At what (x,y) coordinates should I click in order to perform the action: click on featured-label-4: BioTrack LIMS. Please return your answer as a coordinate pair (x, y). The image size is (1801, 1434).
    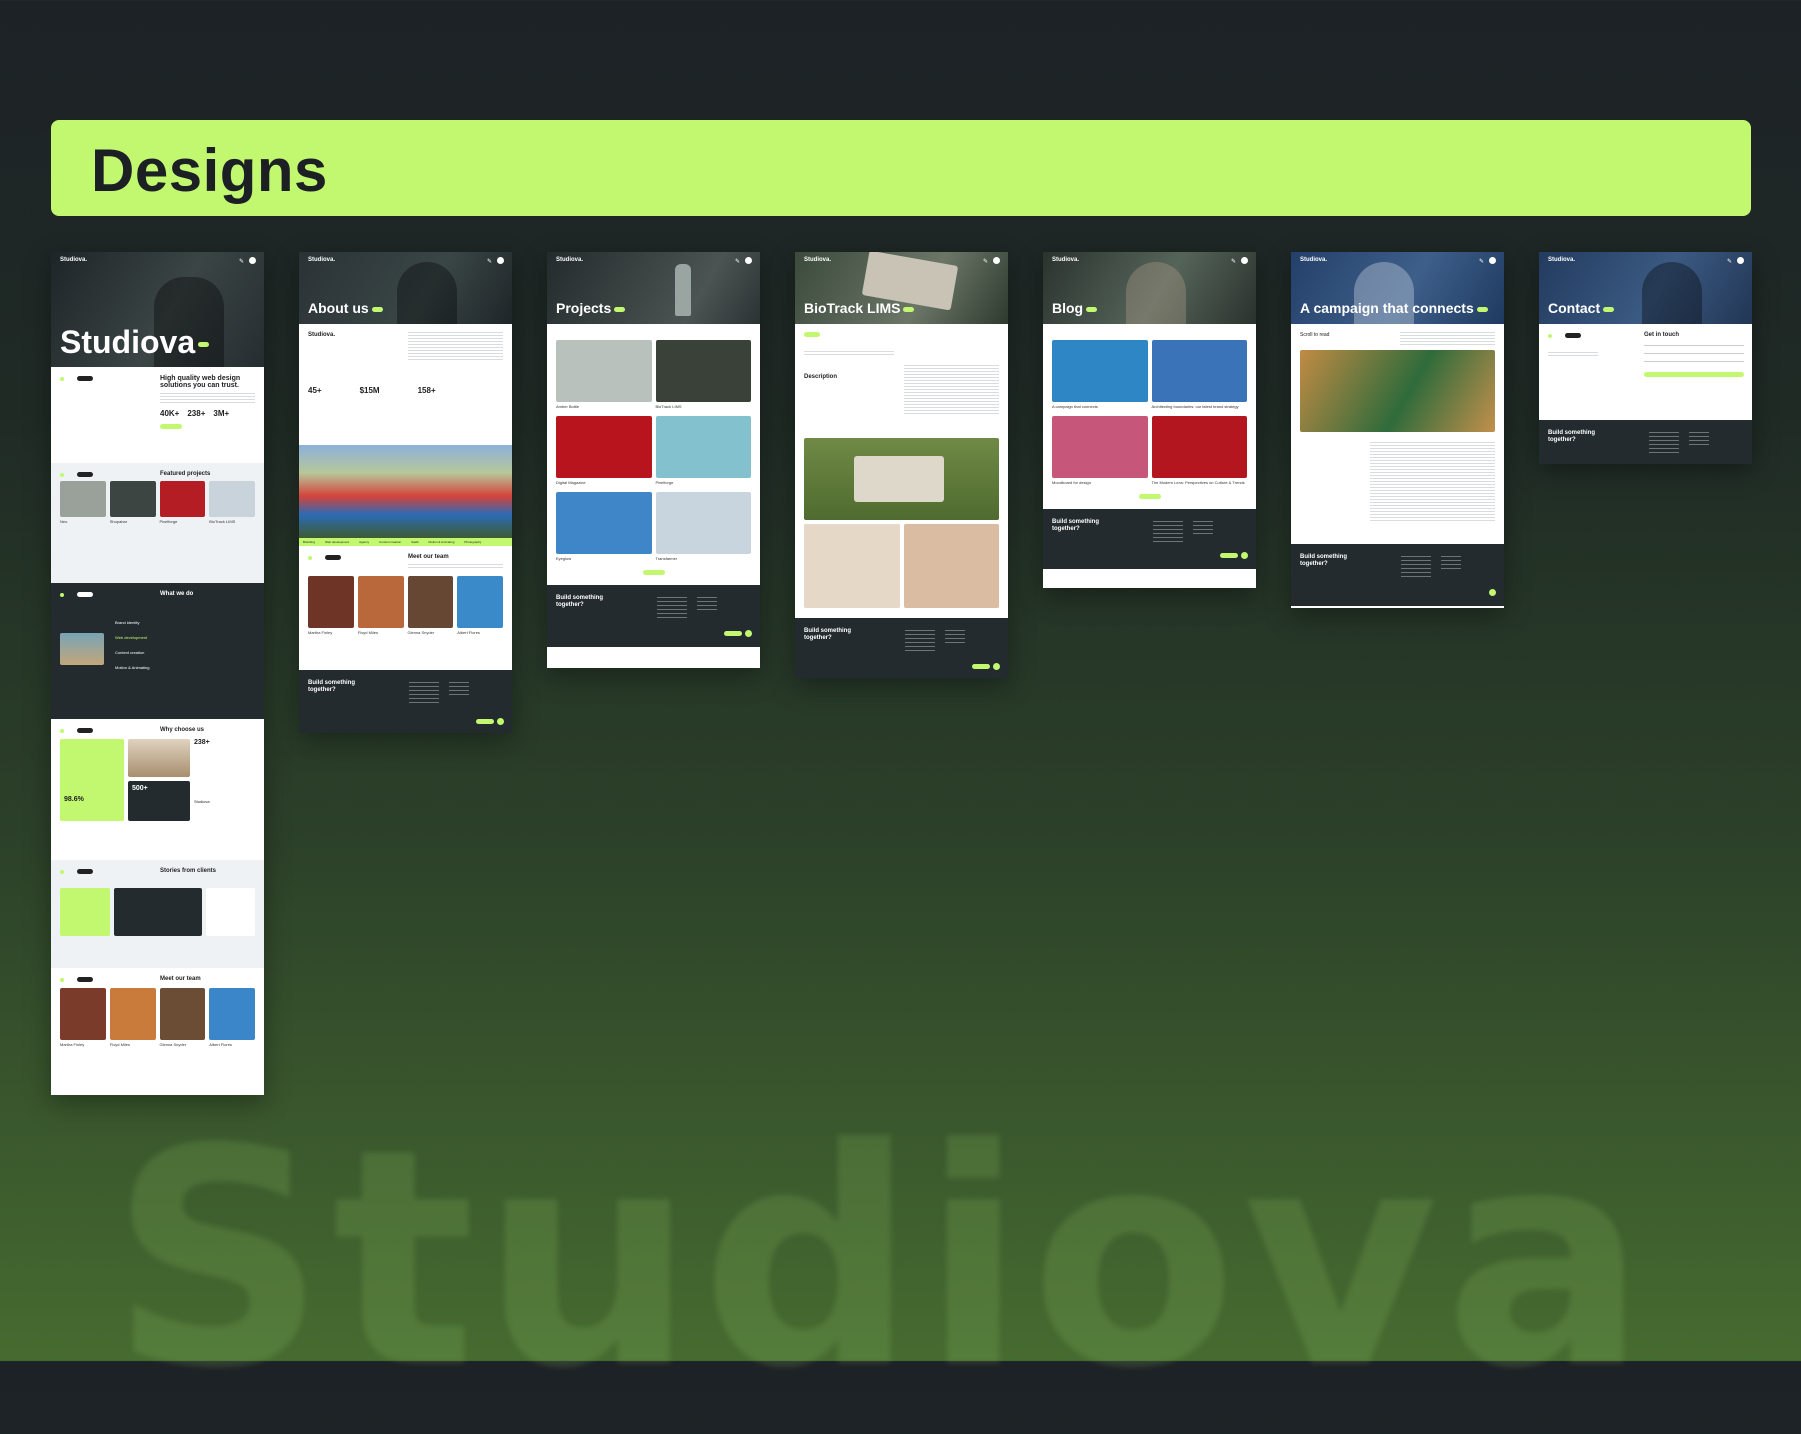
    Looking at the image, I should click on (222, 521).